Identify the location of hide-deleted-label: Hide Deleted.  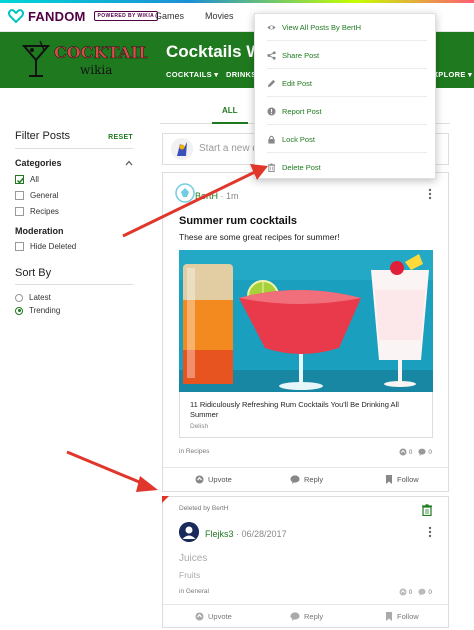
(53, 246).